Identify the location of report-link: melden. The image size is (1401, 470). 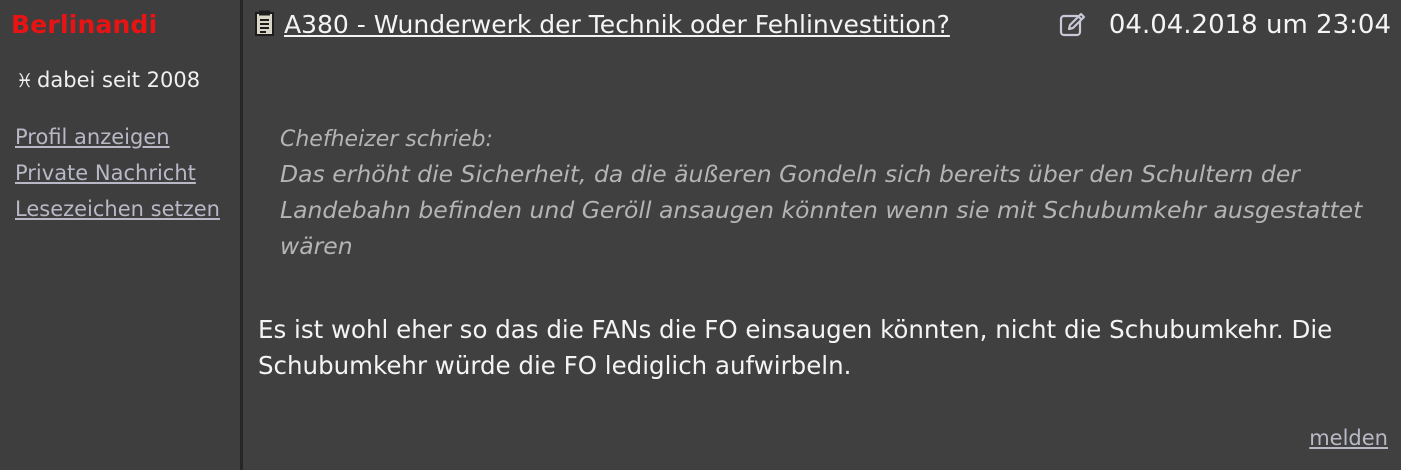
(1348, 438).